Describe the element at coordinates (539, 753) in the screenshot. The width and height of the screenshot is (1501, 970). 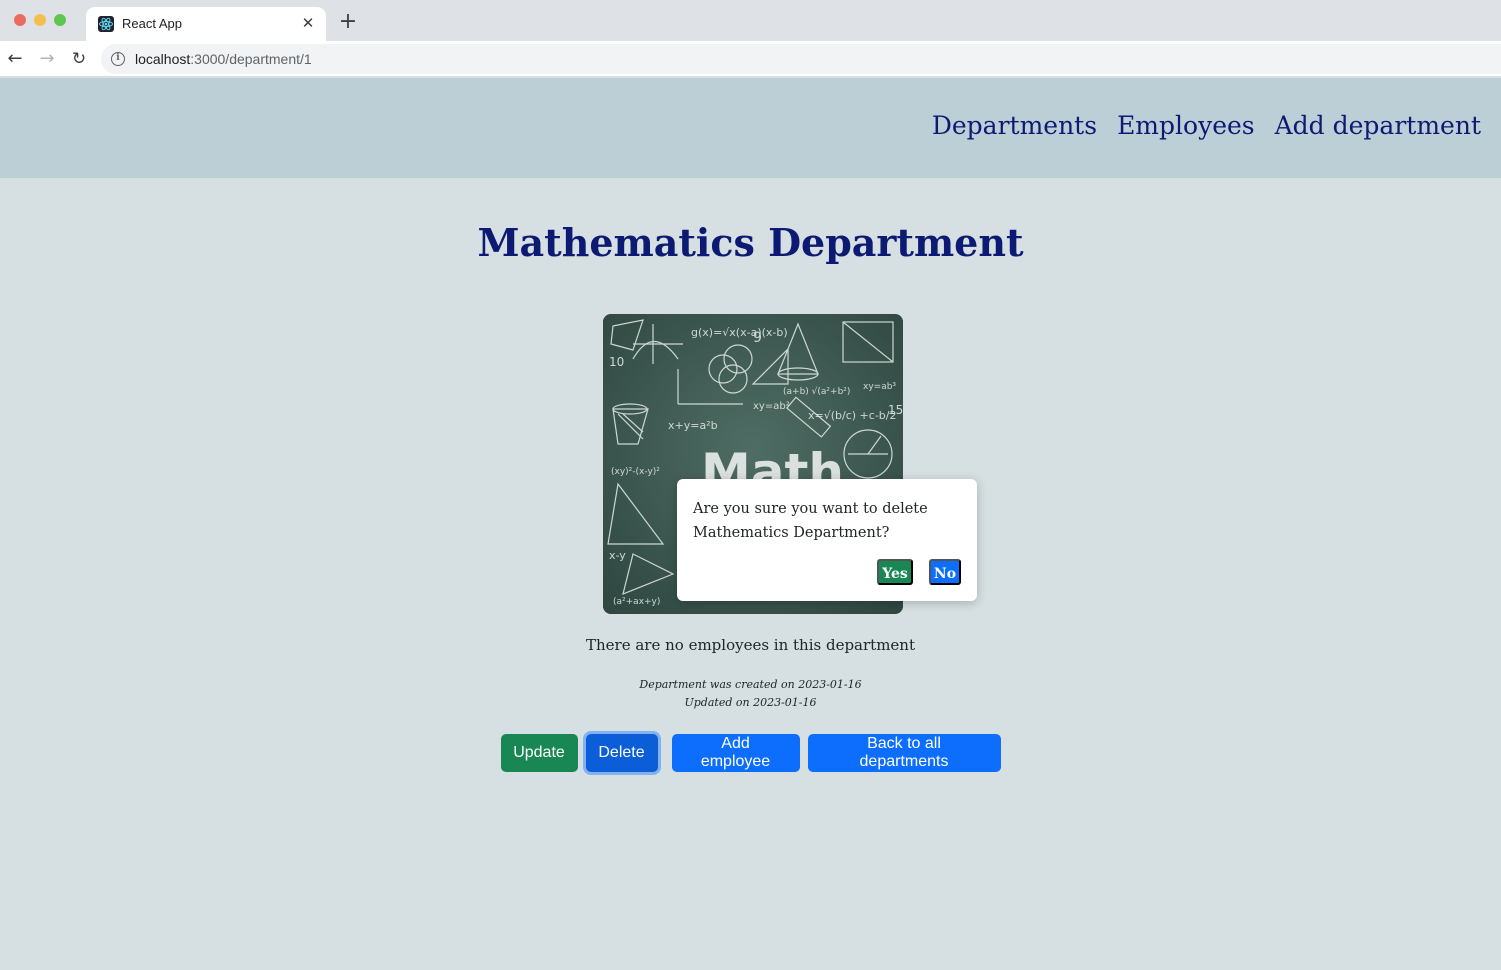
I see `update-button: Update` at that location.